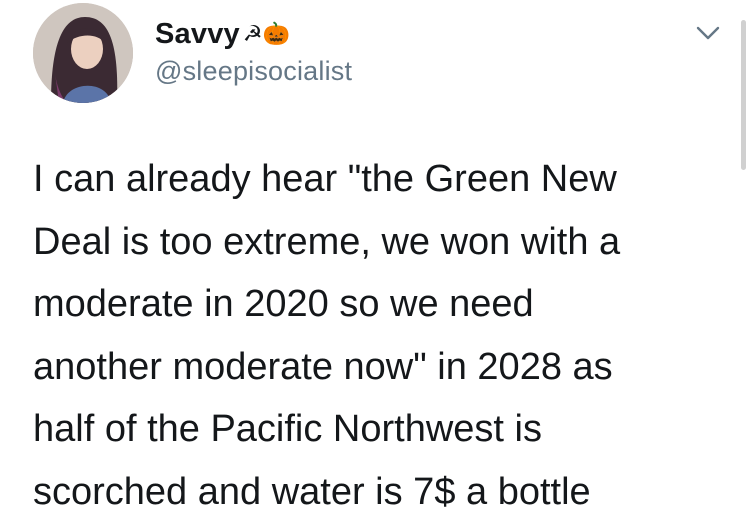 The height and width of the screenshot is (531, 750). I want to click on scrollbar, so click(743, 95).